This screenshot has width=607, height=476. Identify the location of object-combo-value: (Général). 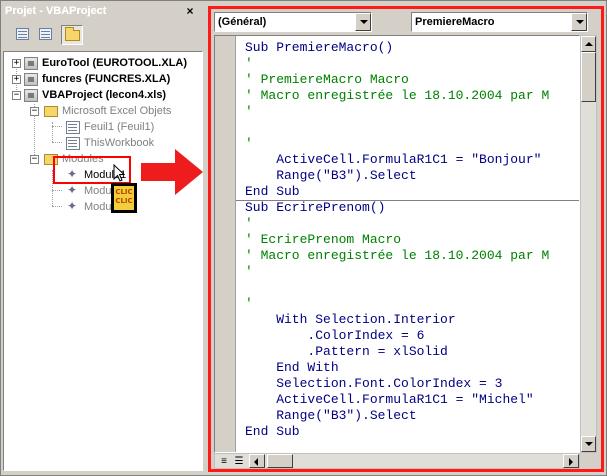
(242, 22).